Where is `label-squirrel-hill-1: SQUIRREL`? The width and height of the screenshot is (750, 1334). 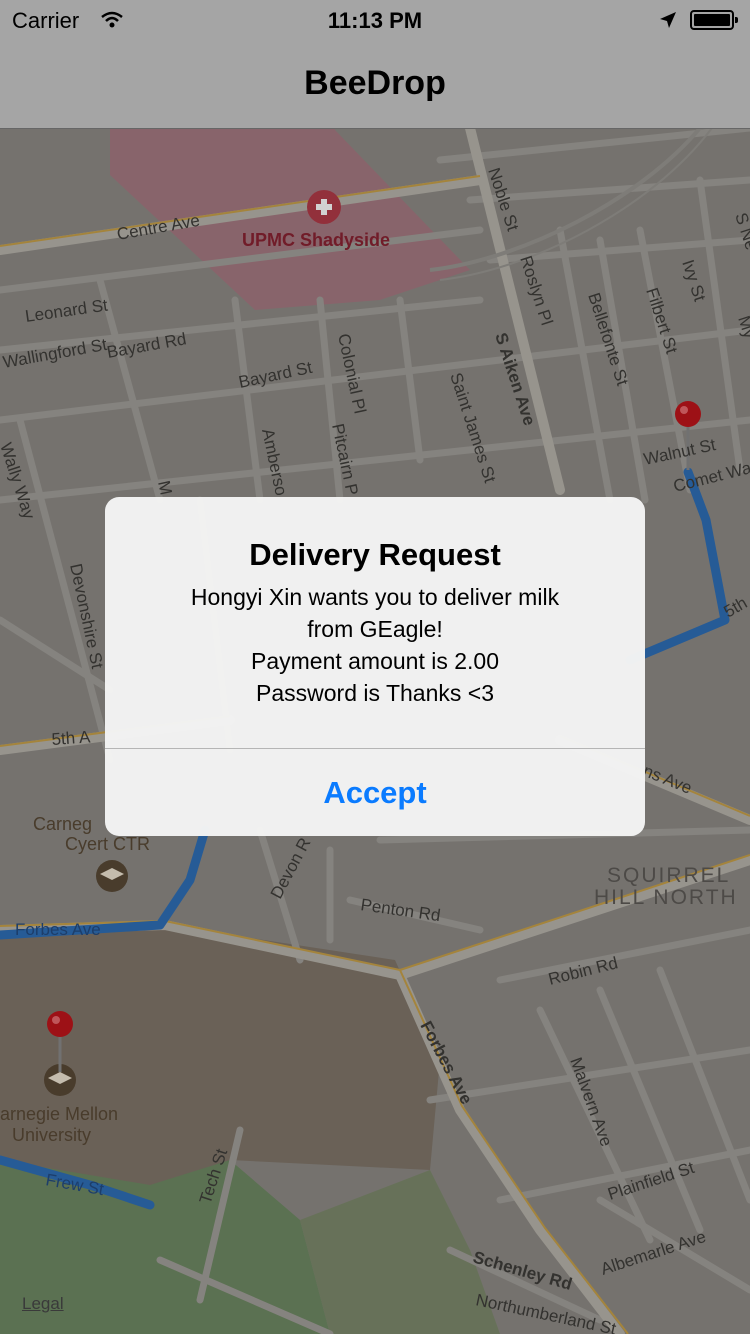
label-squirrel-hill-1: SQUIRREL is located at coordinates (668, 875).